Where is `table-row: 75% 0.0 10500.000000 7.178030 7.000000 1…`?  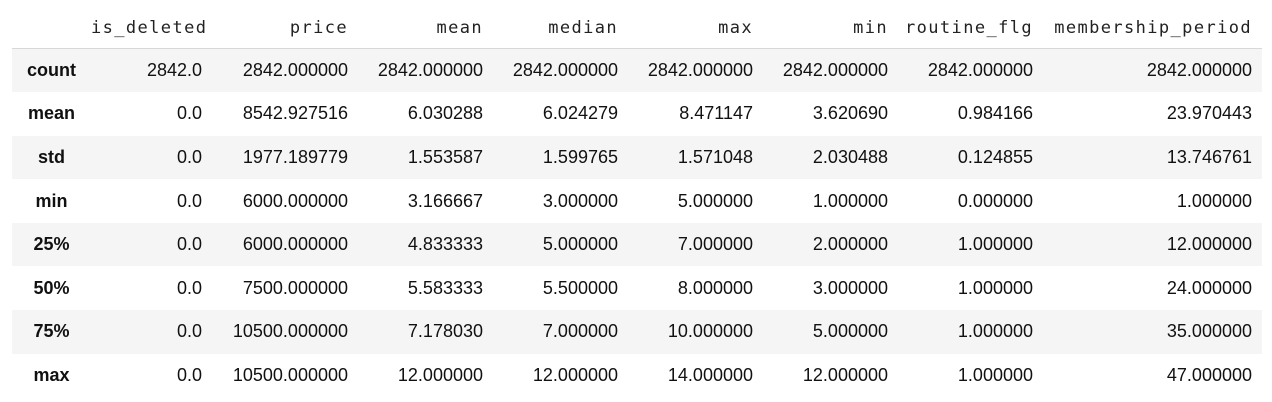 table-row: 75% 0.0 10500.000000 7.178030 7.000000 1… is located at coordinates (637, 332).